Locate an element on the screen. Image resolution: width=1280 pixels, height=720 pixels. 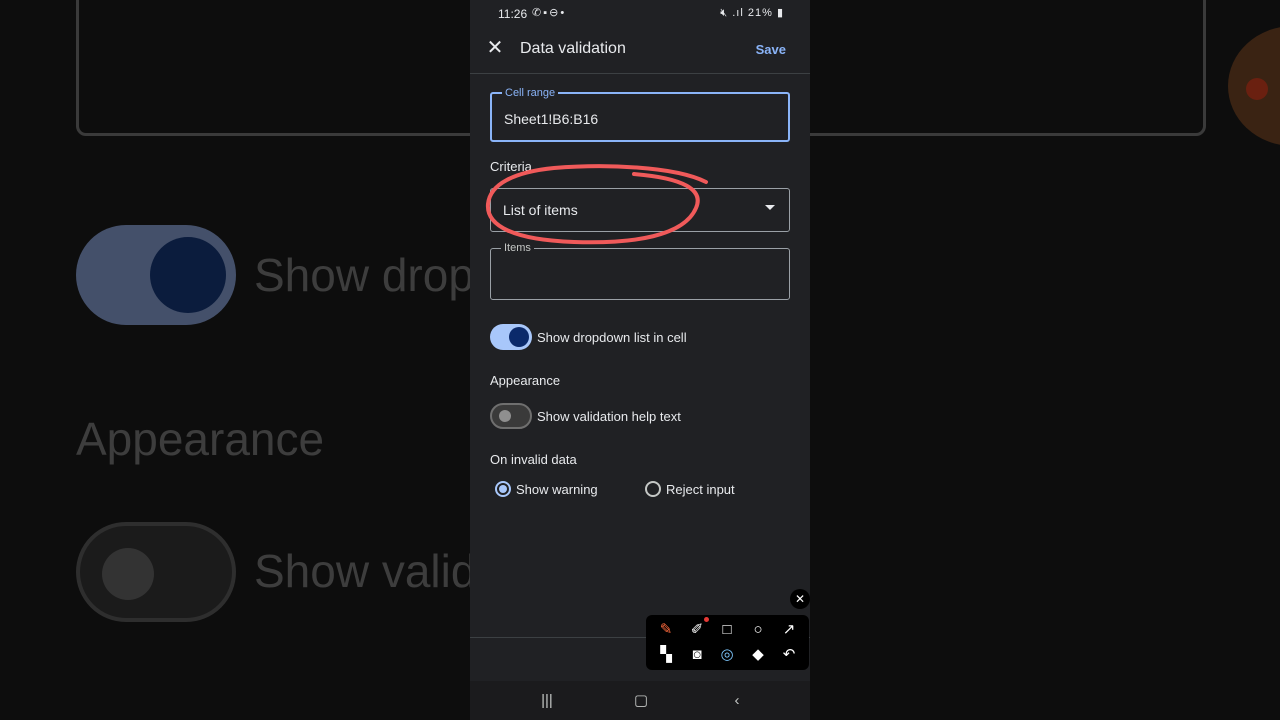
signal-icon: .ıl is located at coordinates (738, 13).